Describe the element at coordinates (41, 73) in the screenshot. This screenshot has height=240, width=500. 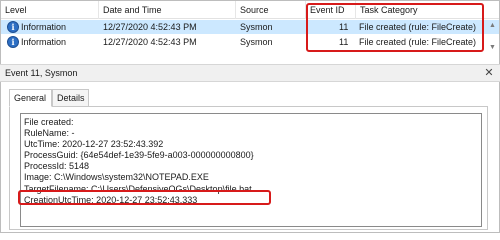
I see `detail-title: Event 11, Sysmon` at that location.